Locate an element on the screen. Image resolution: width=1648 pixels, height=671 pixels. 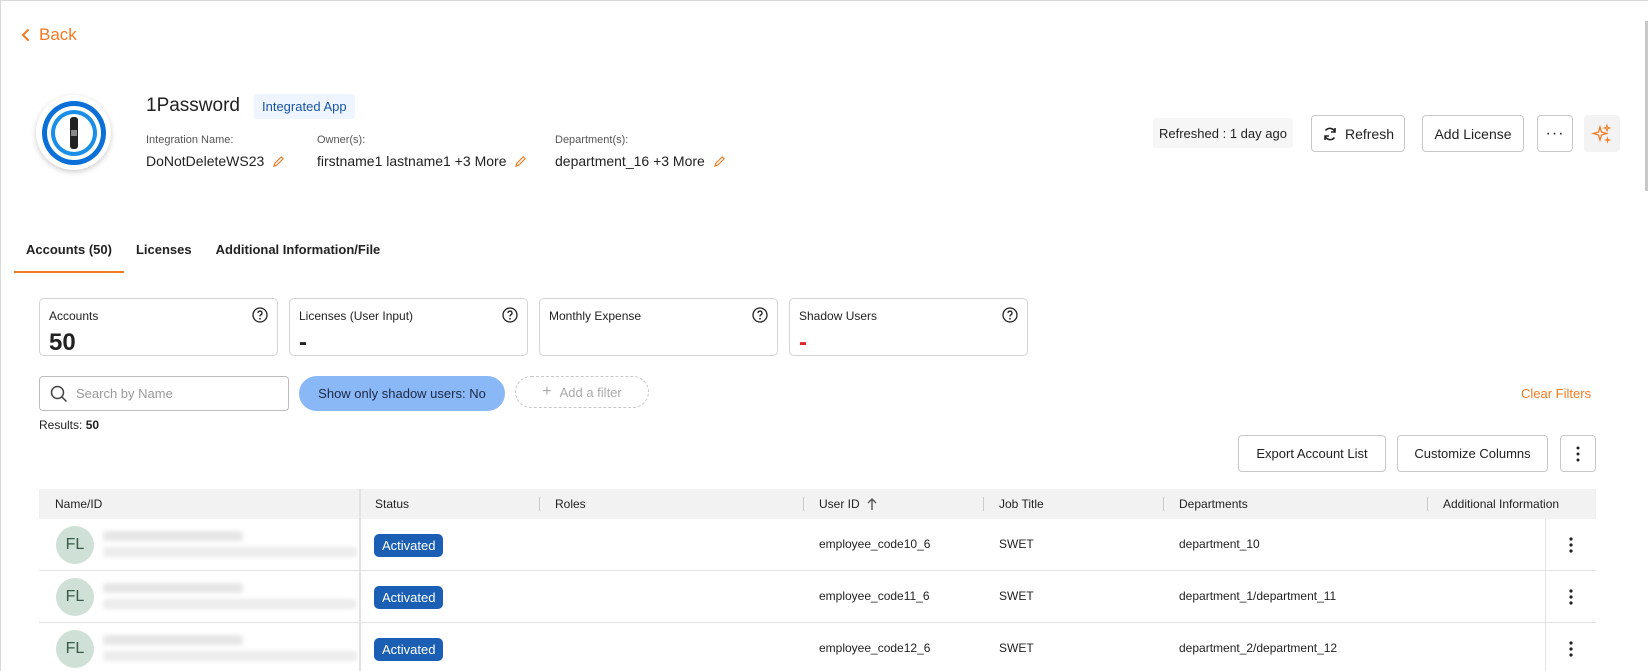
departments-label: Department(s): is located at coordinates (592, 140).